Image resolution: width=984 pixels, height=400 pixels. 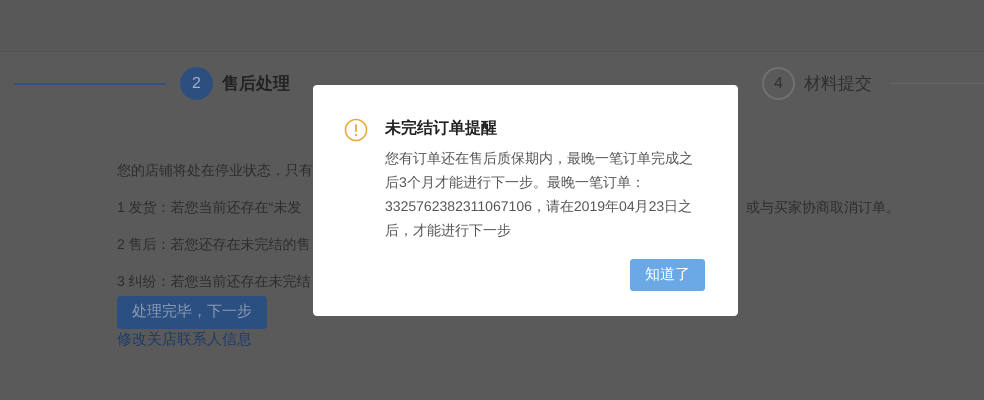 I want to click on step-label: 售后处理, so click(x=256, y=83).